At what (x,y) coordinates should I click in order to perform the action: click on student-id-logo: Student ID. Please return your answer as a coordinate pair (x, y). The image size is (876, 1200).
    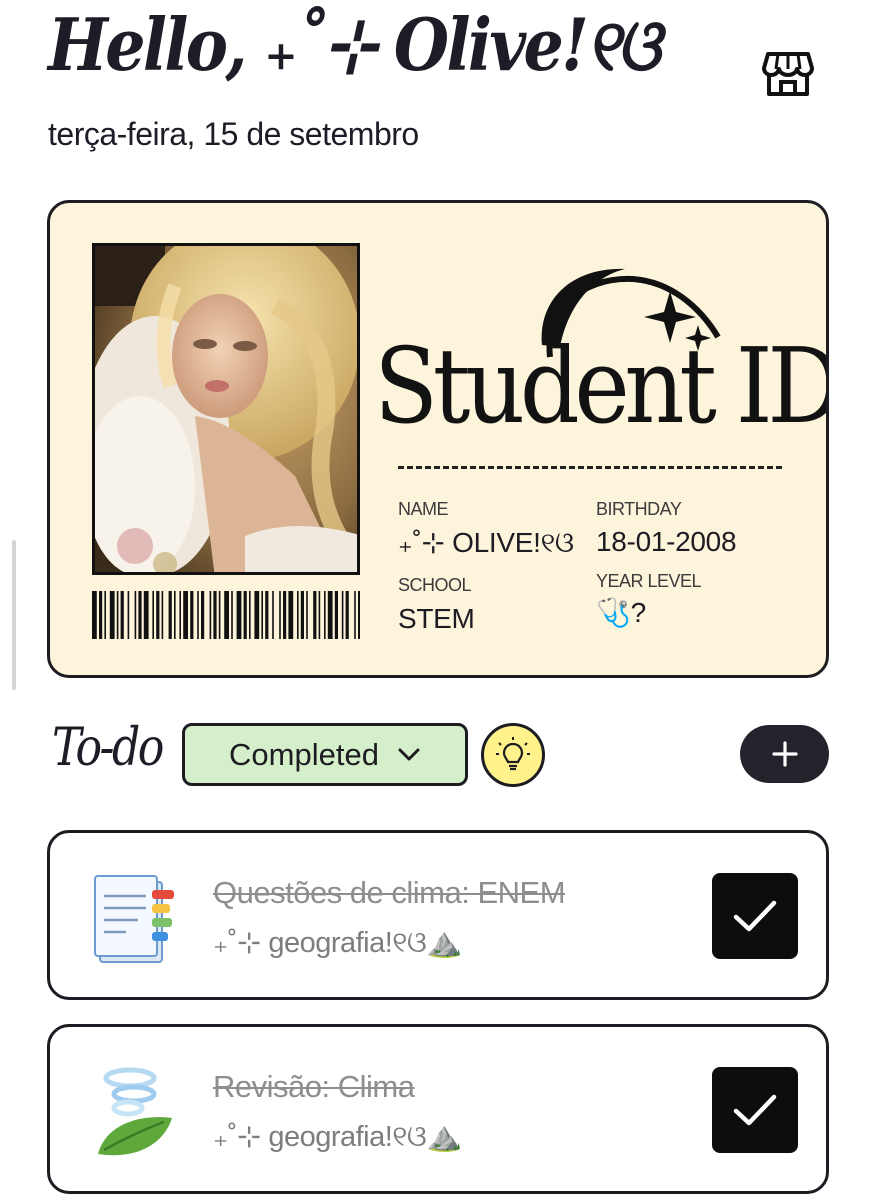
    Looking at the image, I should click on (598, 352).